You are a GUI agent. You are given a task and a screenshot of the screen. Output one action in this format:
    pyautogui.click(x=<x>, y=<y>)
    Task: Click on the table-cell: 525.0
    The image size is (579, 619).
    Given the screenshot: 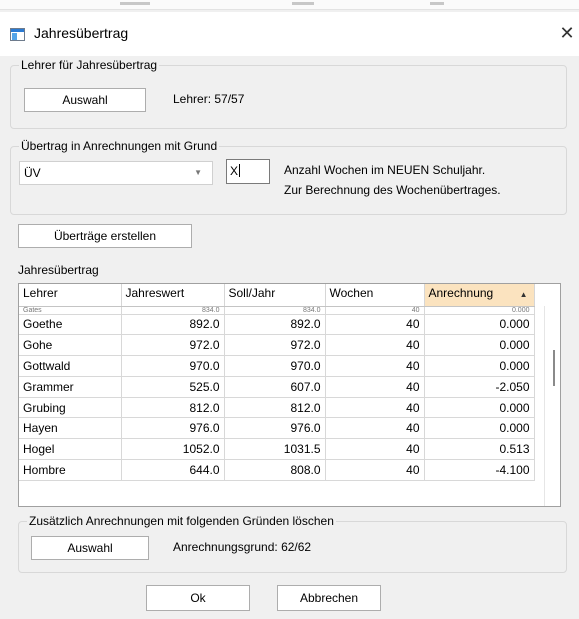 What is the action you would take?
    pyautogui.click(x=173, y=387)
    